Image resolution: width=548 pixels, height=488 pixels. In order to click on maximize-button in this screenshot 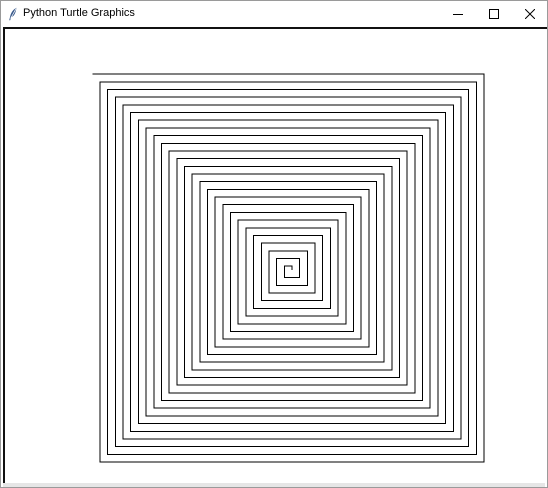, I will do `click(494, 14)`.